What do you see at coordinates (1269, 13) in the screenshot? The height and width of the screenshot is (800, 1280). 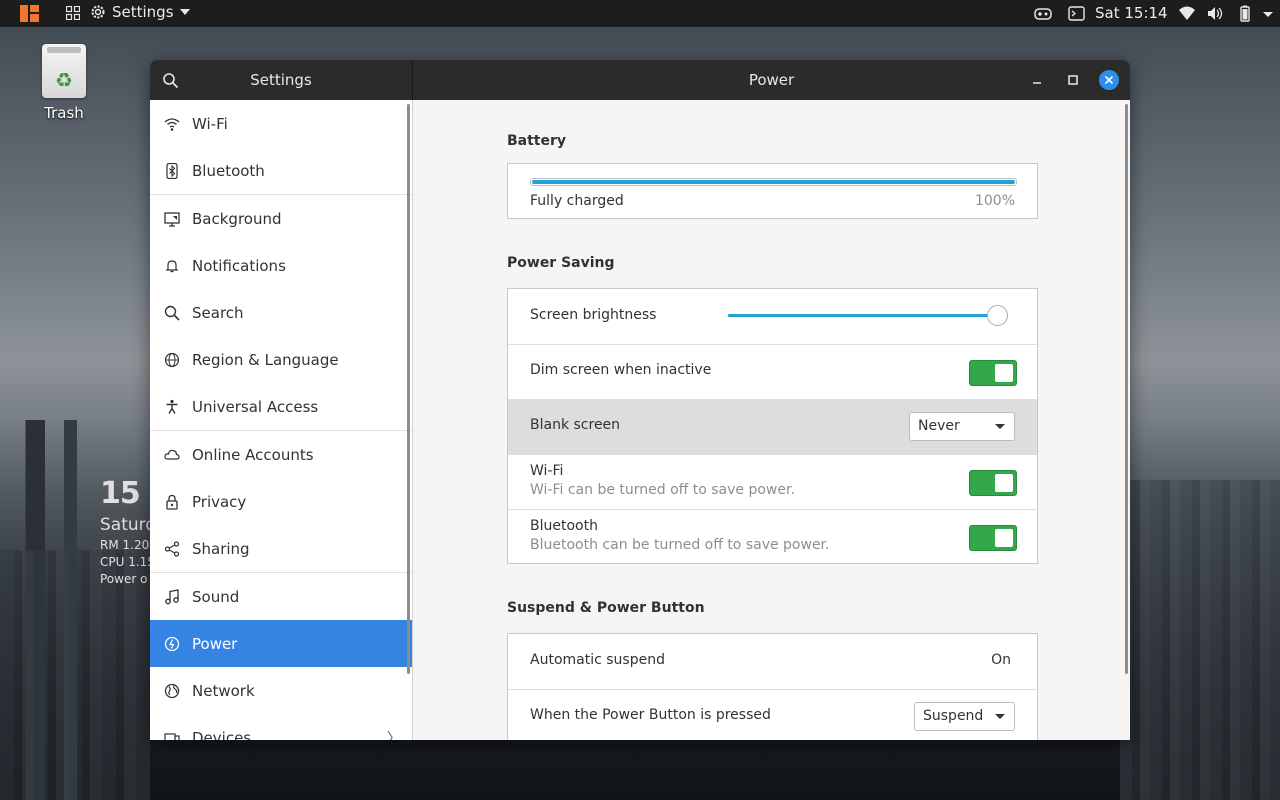 I see `system-menu-arrow-icon` at bounding box center [1269, 13].